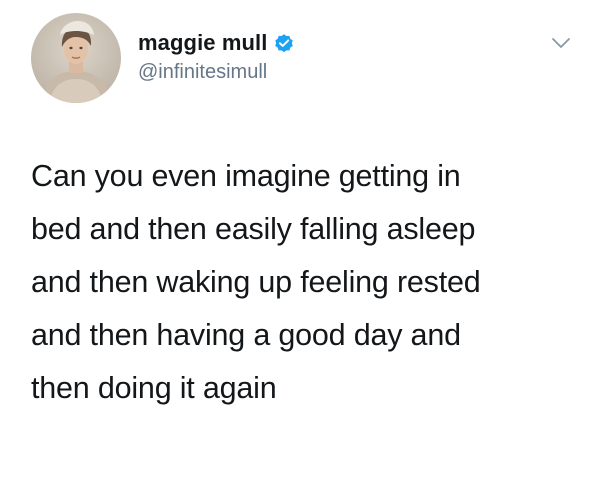  What do you see at coordinates (561, 43) in the screenshot?
I see `chevron-down-icon` at bounding box center [561, 43].